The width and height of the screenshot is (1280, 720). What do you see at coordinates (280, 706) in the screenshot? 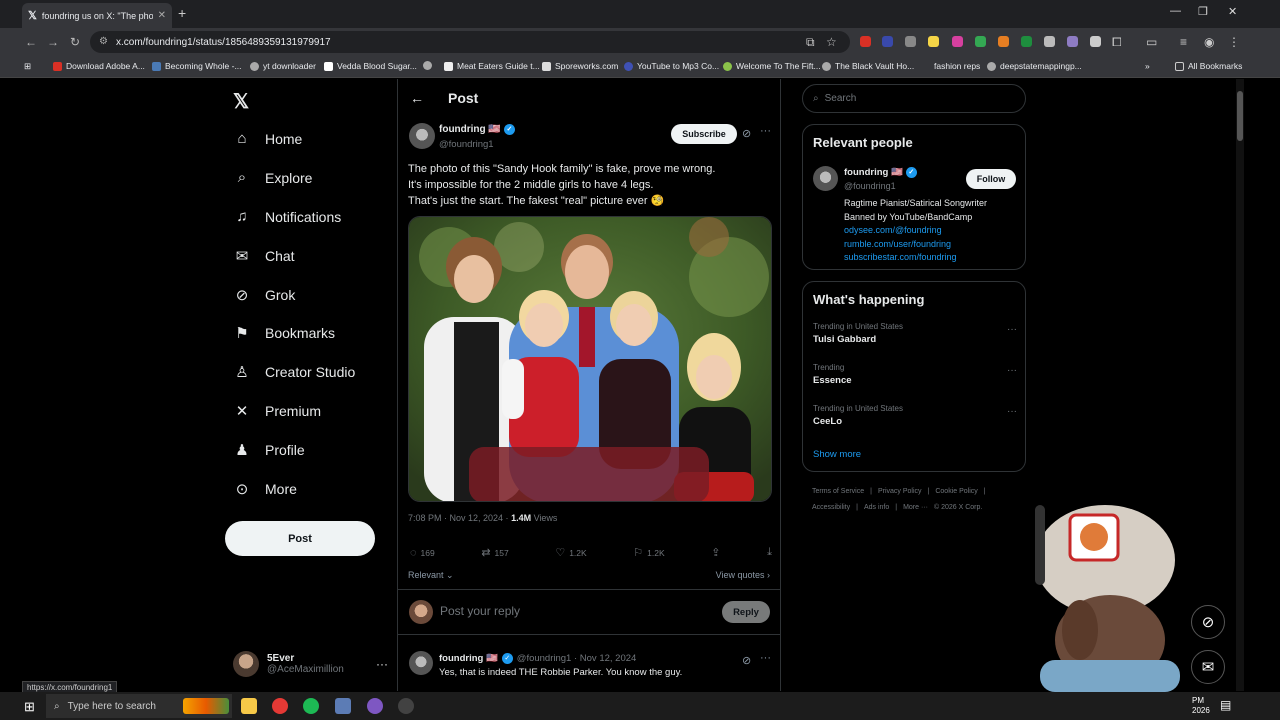
I see `chrome-icon` at bounding box center [280, 706].